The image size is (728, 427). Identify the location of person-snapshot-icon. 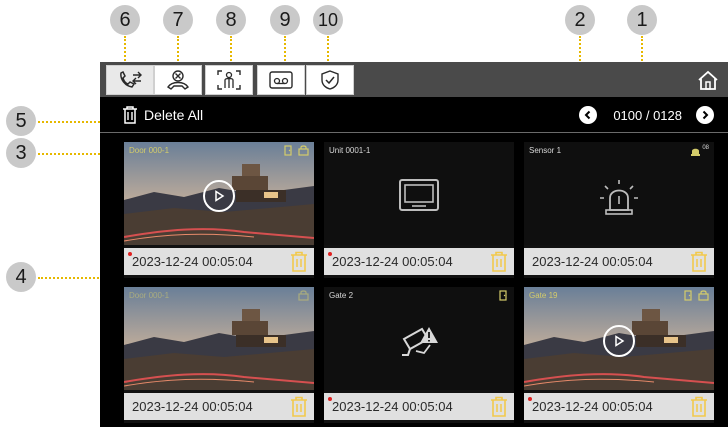
(229, 80).